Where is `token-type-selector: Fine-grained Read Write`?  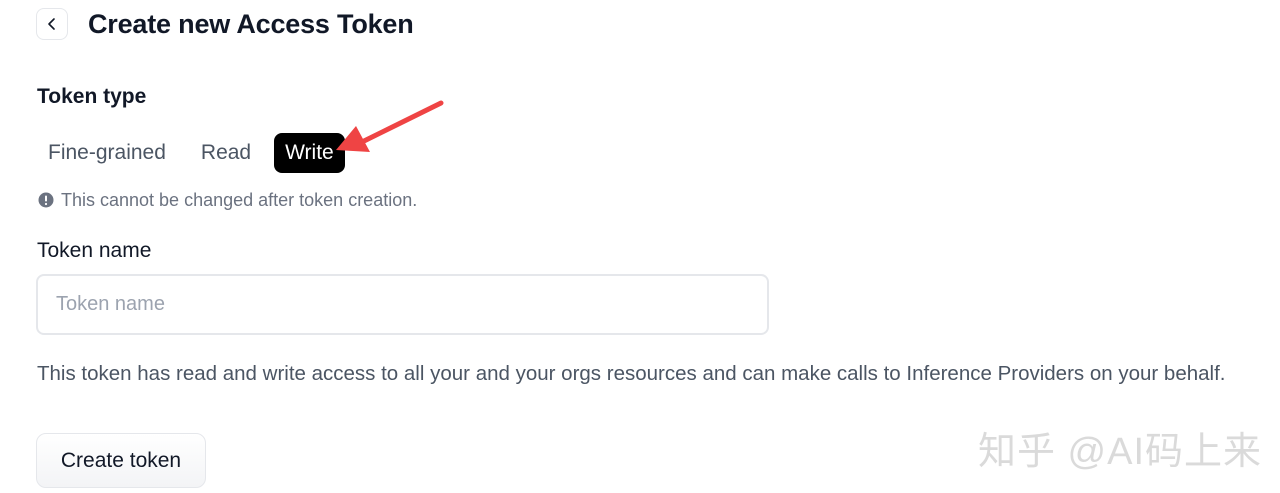
token-type-selector: Fine-grained Read Write is located at coordinates (196, 153).